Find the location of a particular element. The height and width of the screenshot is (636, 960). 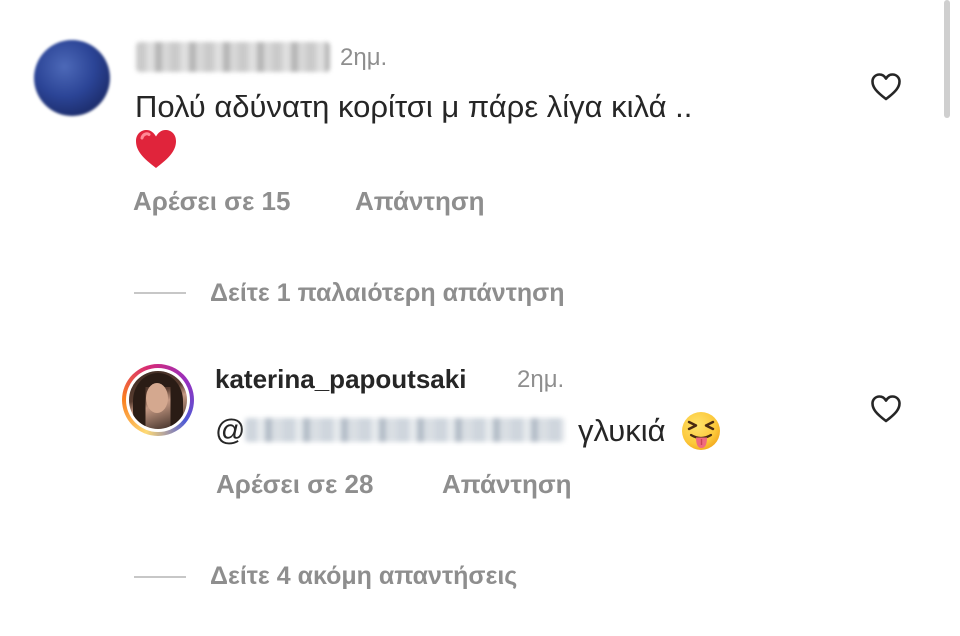

view-older-replies-link: Δείτε 1 παλαιότερη απάντηση is located at coordinates (387, 293).